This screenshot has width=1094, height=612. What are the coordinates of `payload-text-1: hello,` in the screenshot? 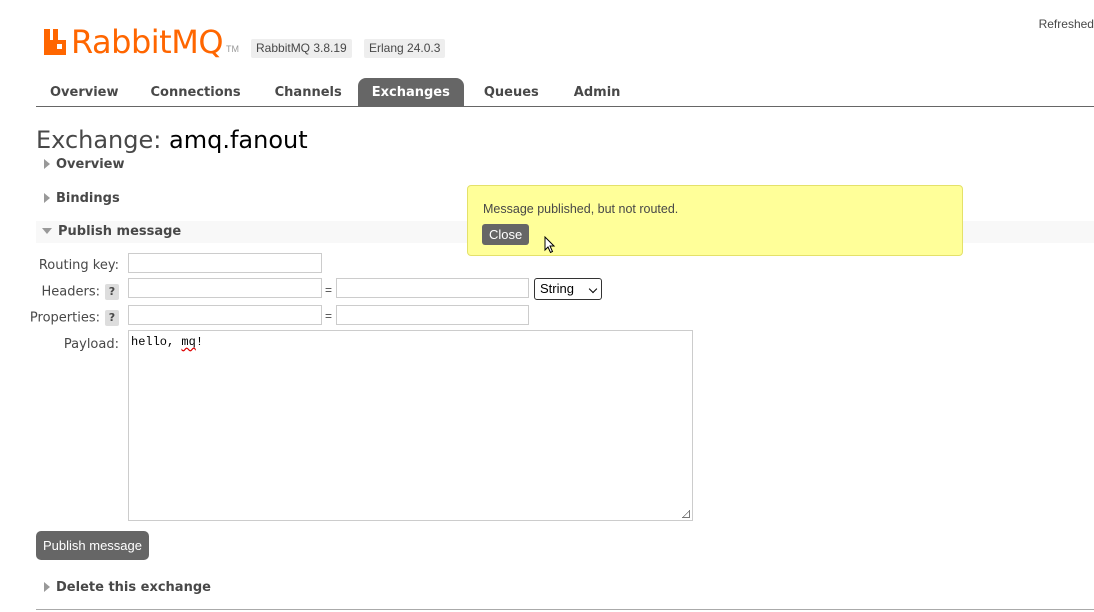 It's located at (156, 342).